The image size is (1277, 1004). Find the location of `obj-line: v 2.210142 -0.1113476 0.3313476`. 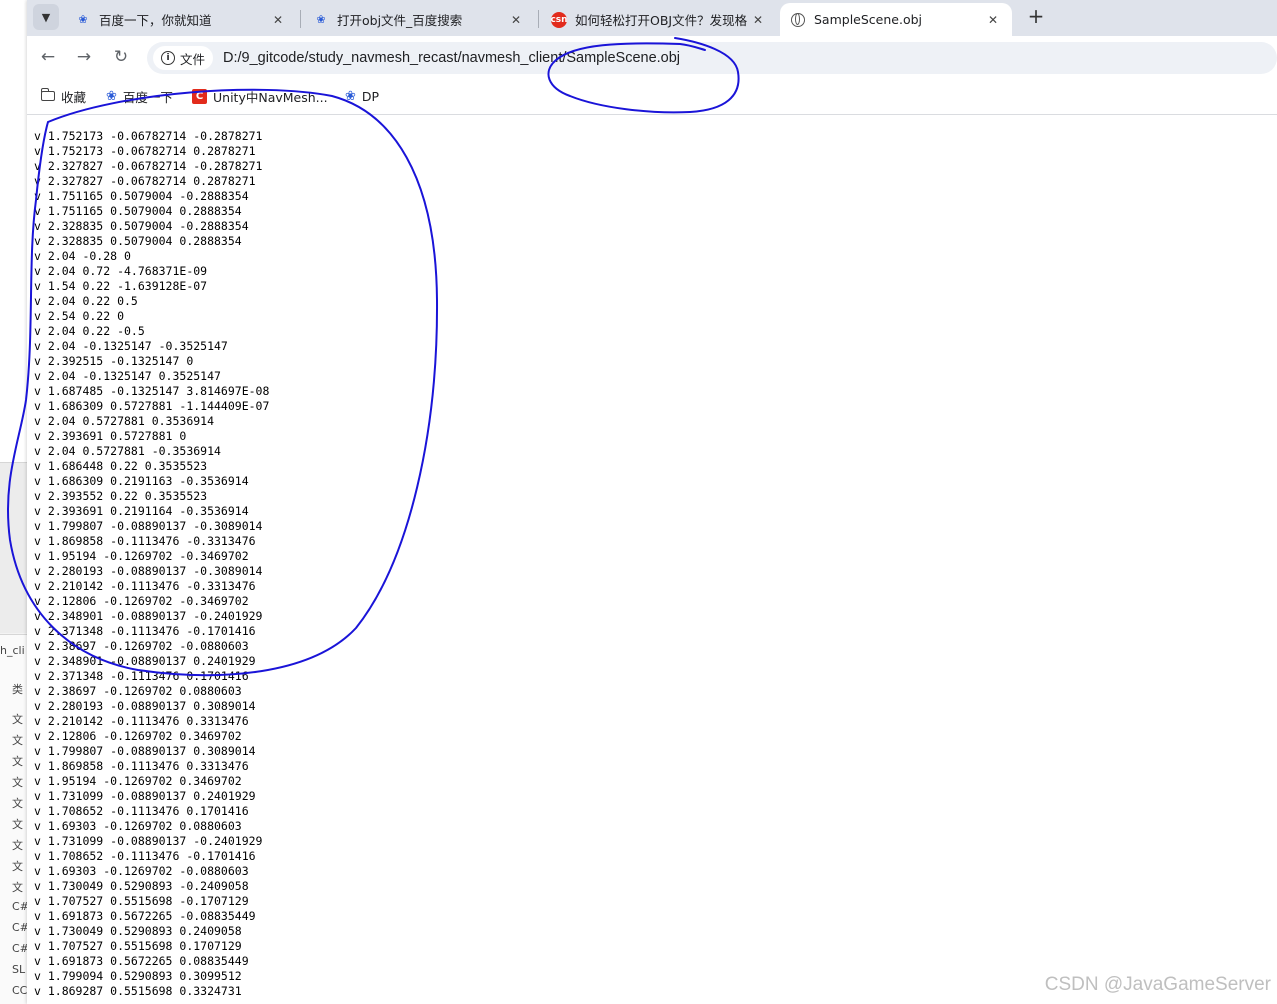

obj-line: v 2.210142 -0.1113476 0.3313476 is located at coordinates (141, 721).